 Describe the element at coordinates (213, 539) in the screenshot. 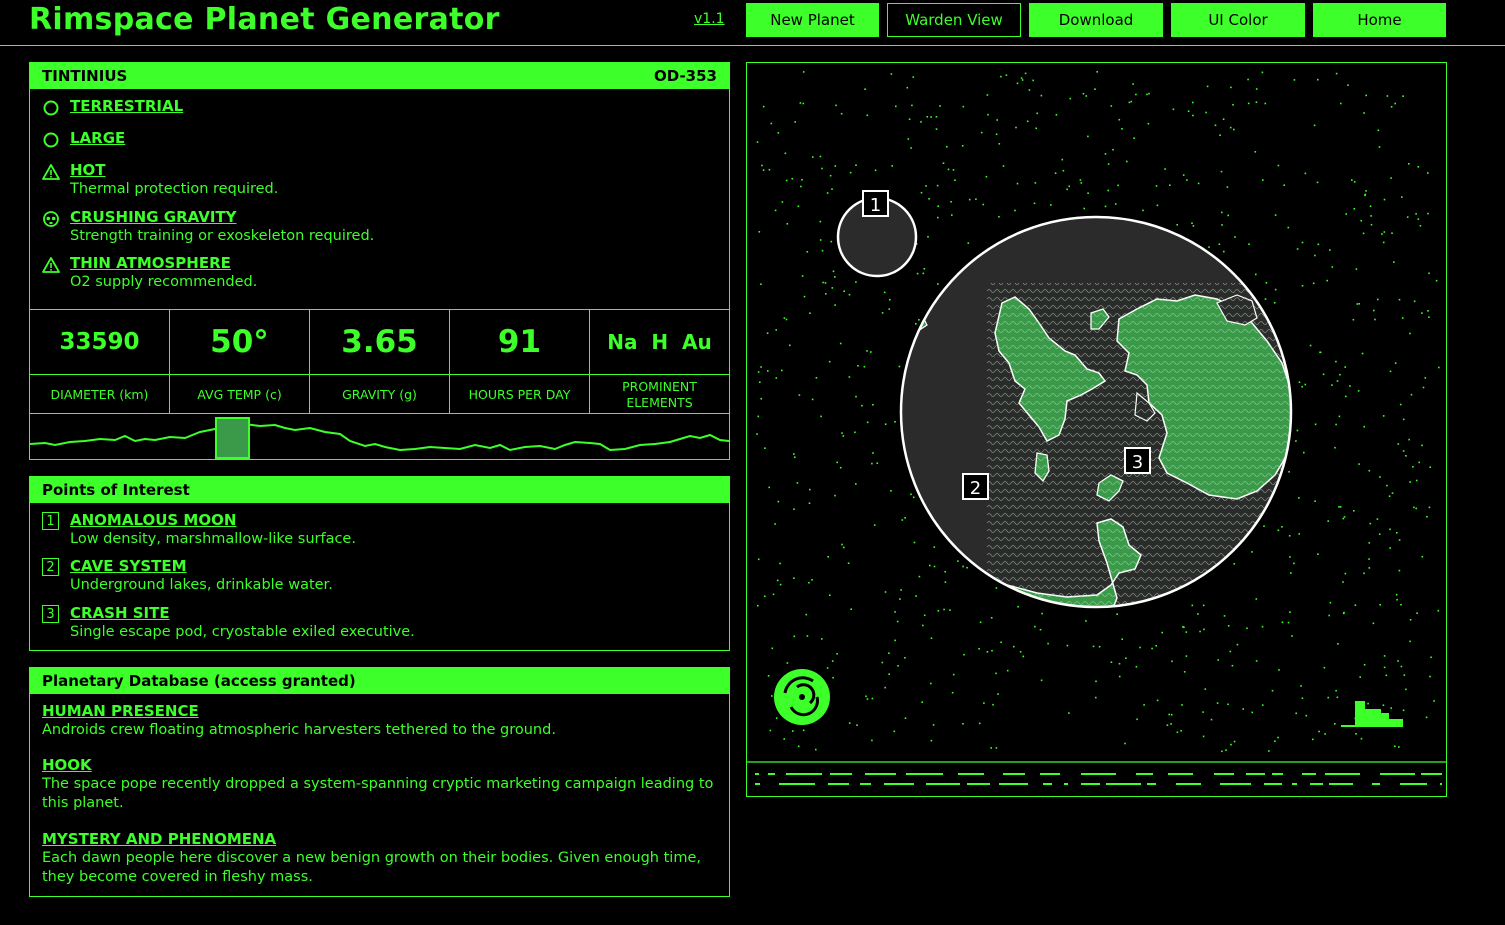

I see `poi-desc: Low density, marshmallow-like surface.` at that location.